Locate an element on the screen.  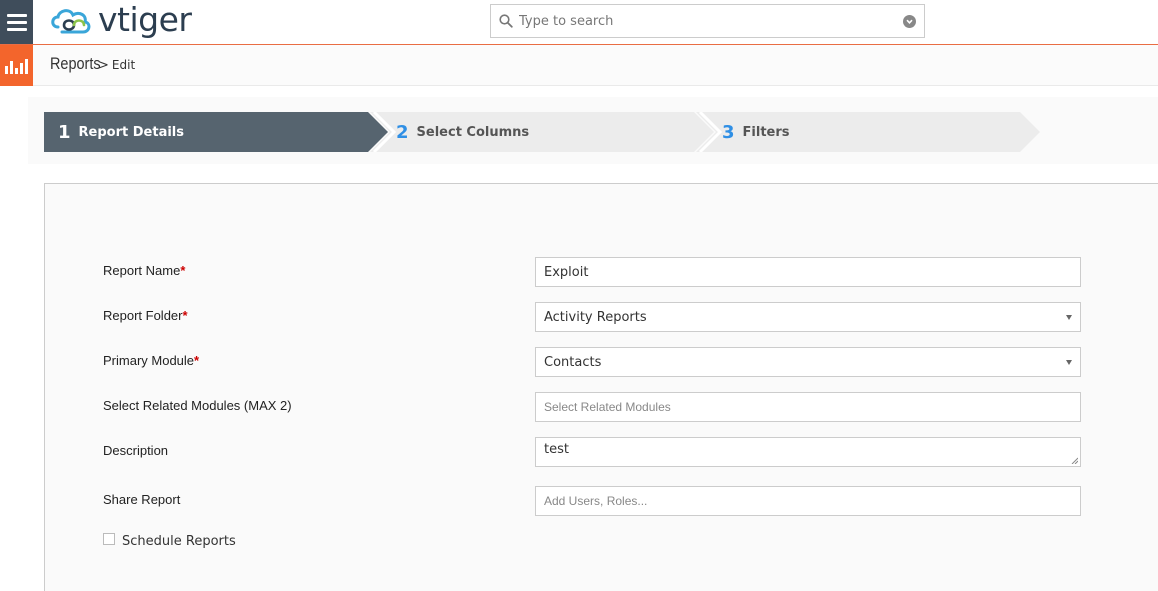
step-report-details: 1 Report Details is located at coordinates (216, 132).